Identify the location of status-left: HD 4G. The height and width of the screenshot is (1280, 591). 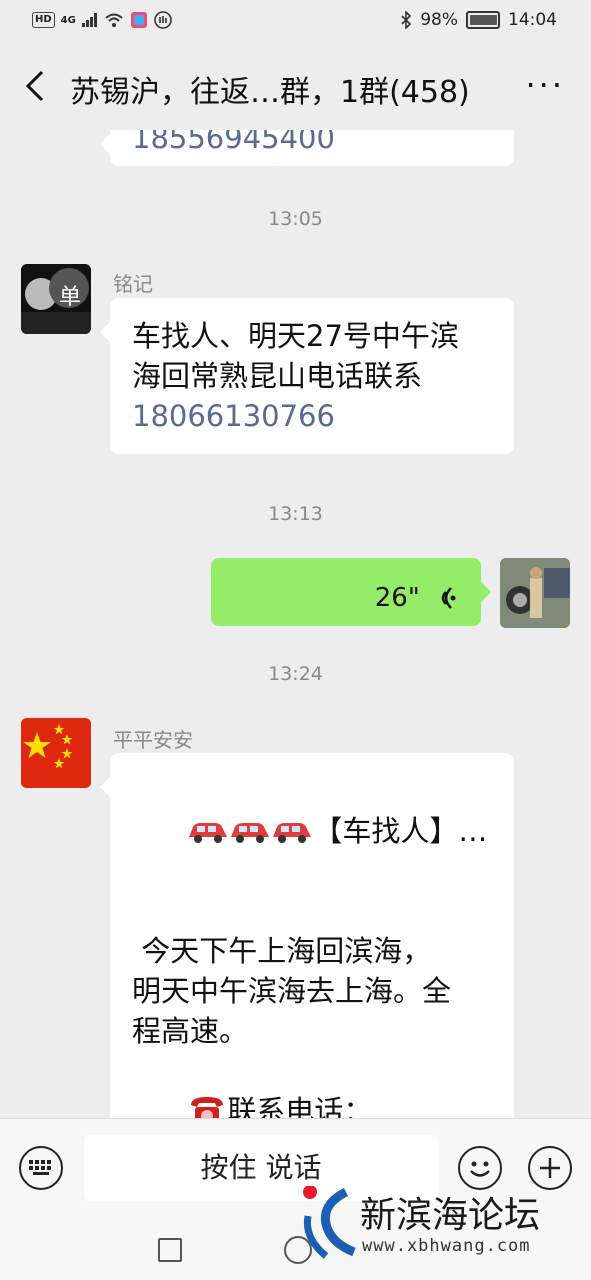
(102, 20).